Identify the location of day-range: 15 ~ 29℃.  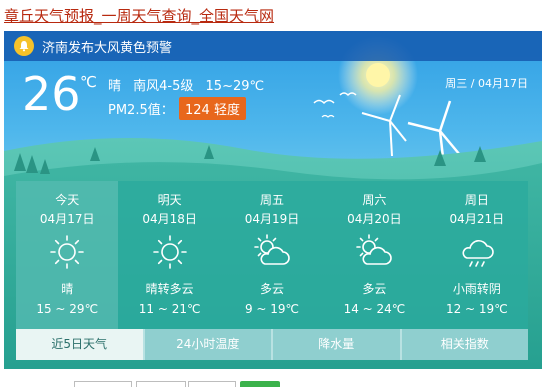
(67, 309).